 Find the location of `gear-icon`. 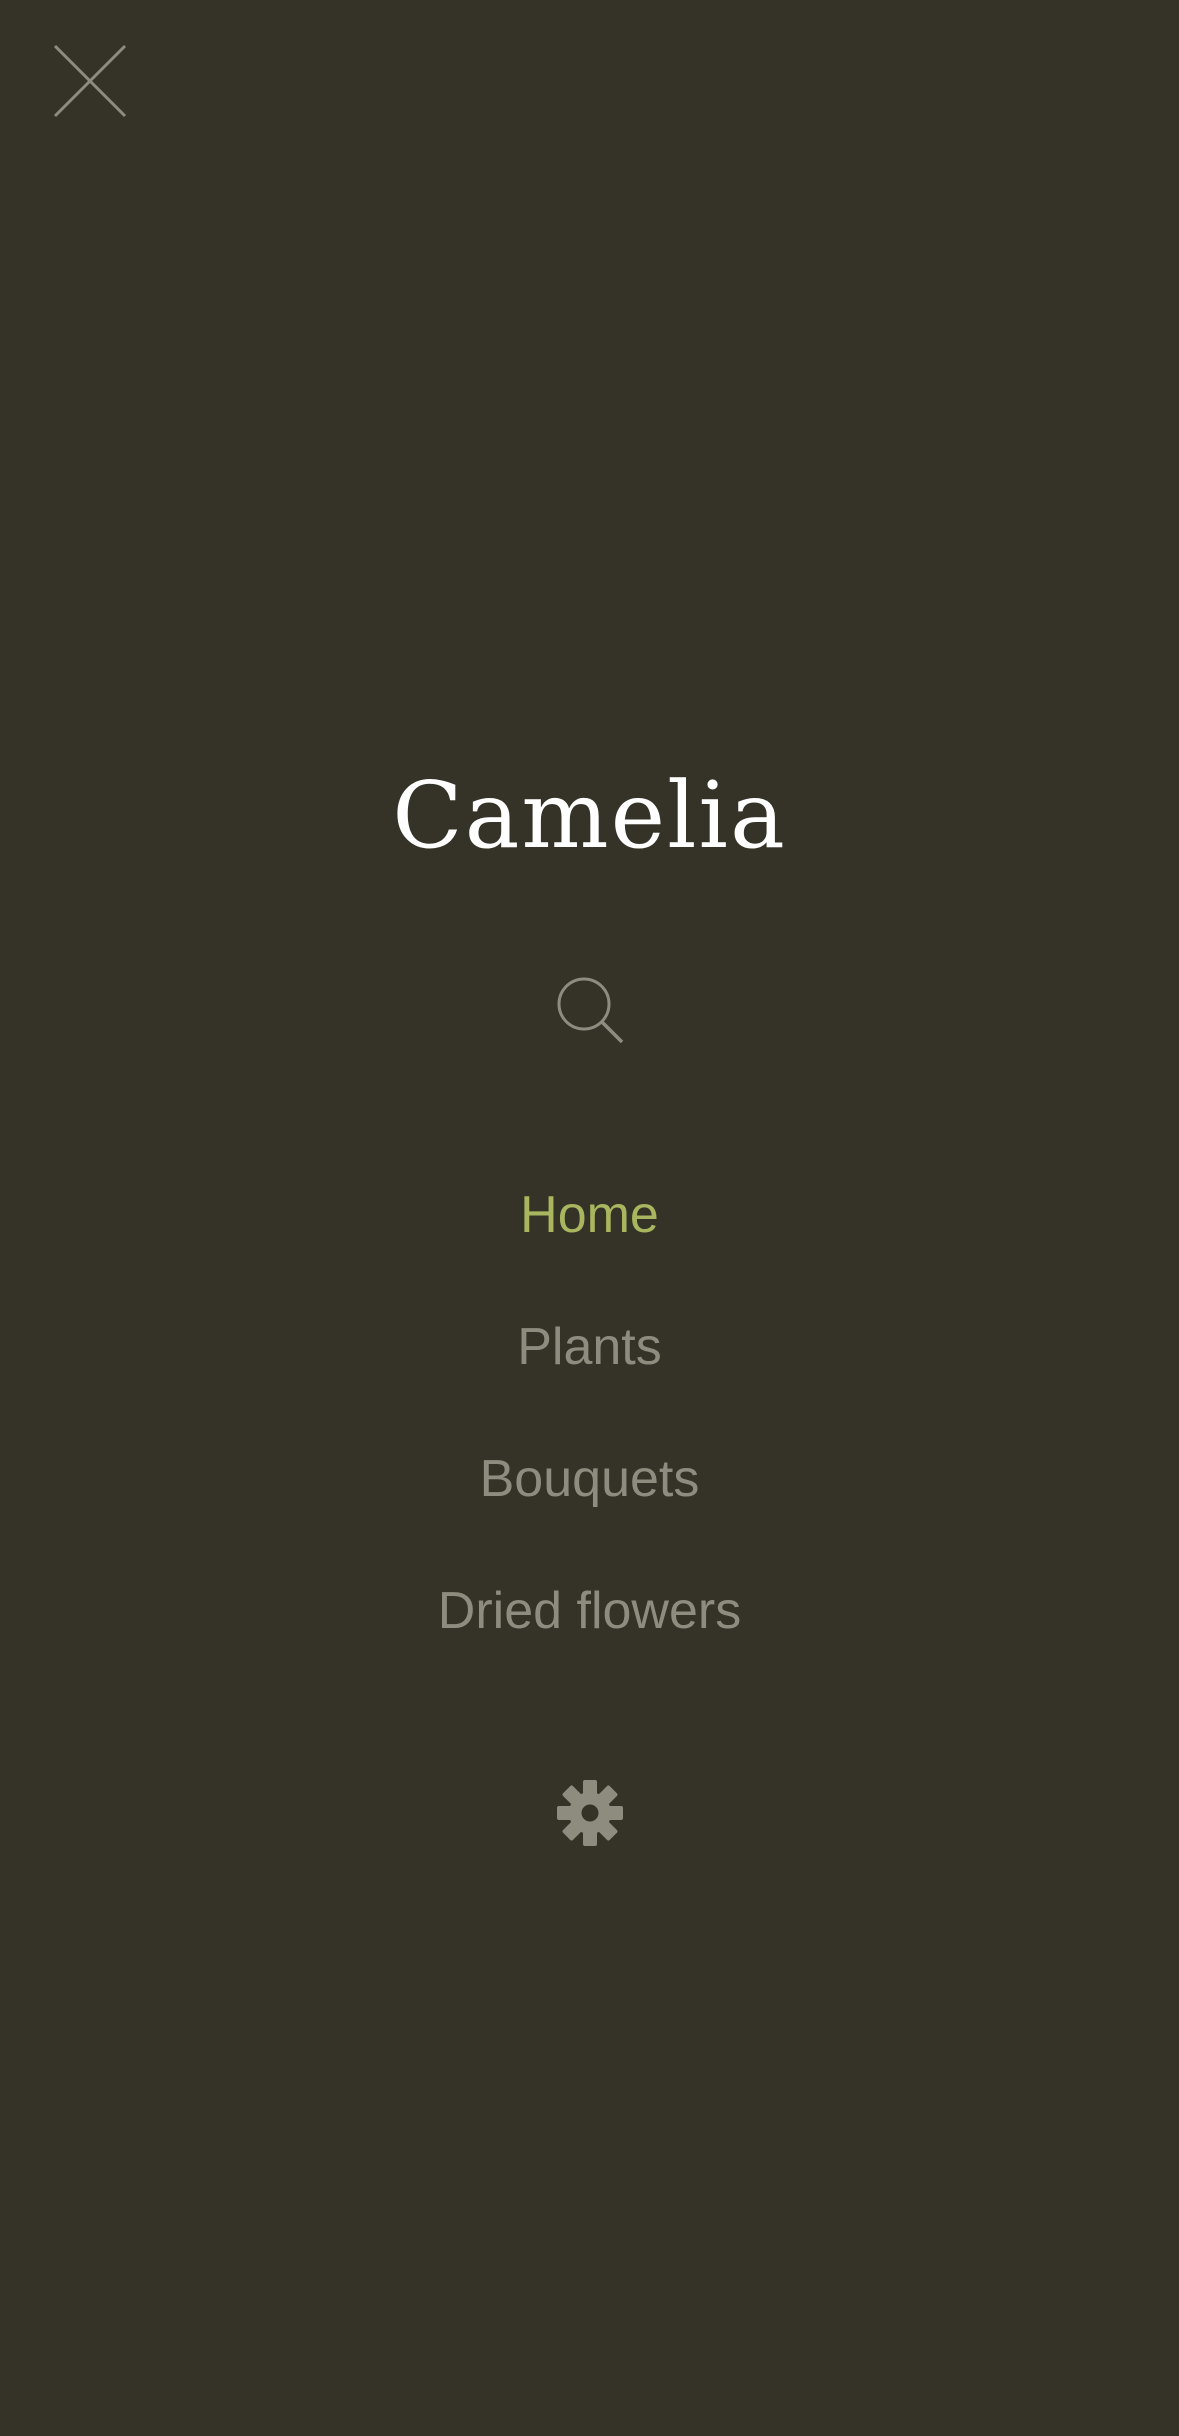

gear-icon is located at coordinates (590, 1813).